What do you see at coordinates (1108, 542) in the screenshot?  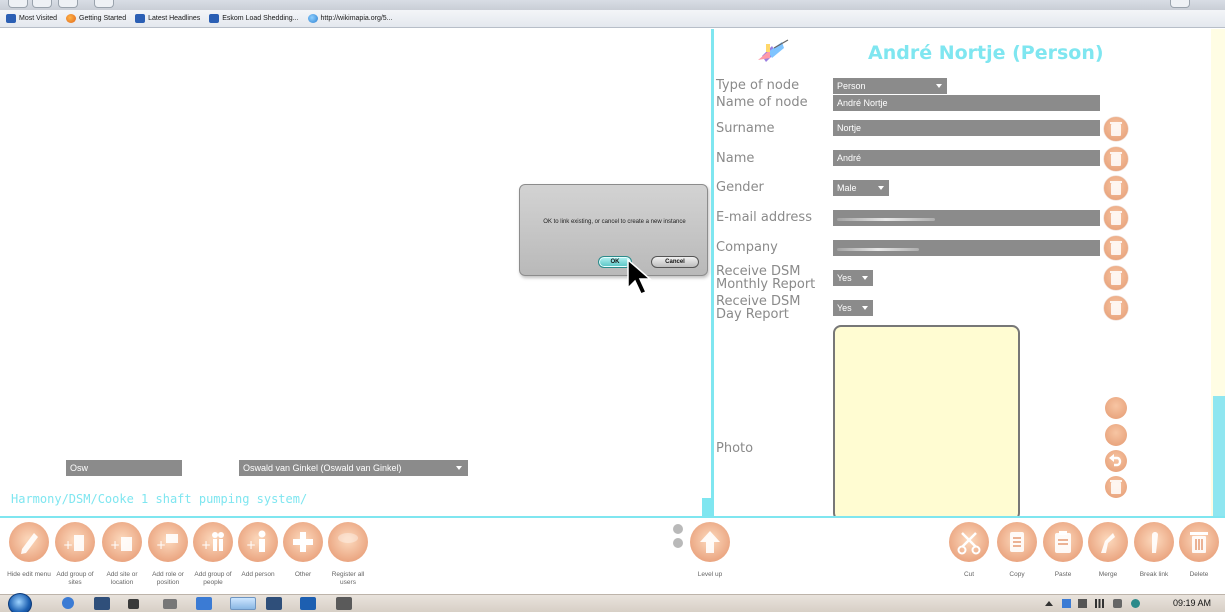 I see `merge-icon` at bounding box center [1108, 542].